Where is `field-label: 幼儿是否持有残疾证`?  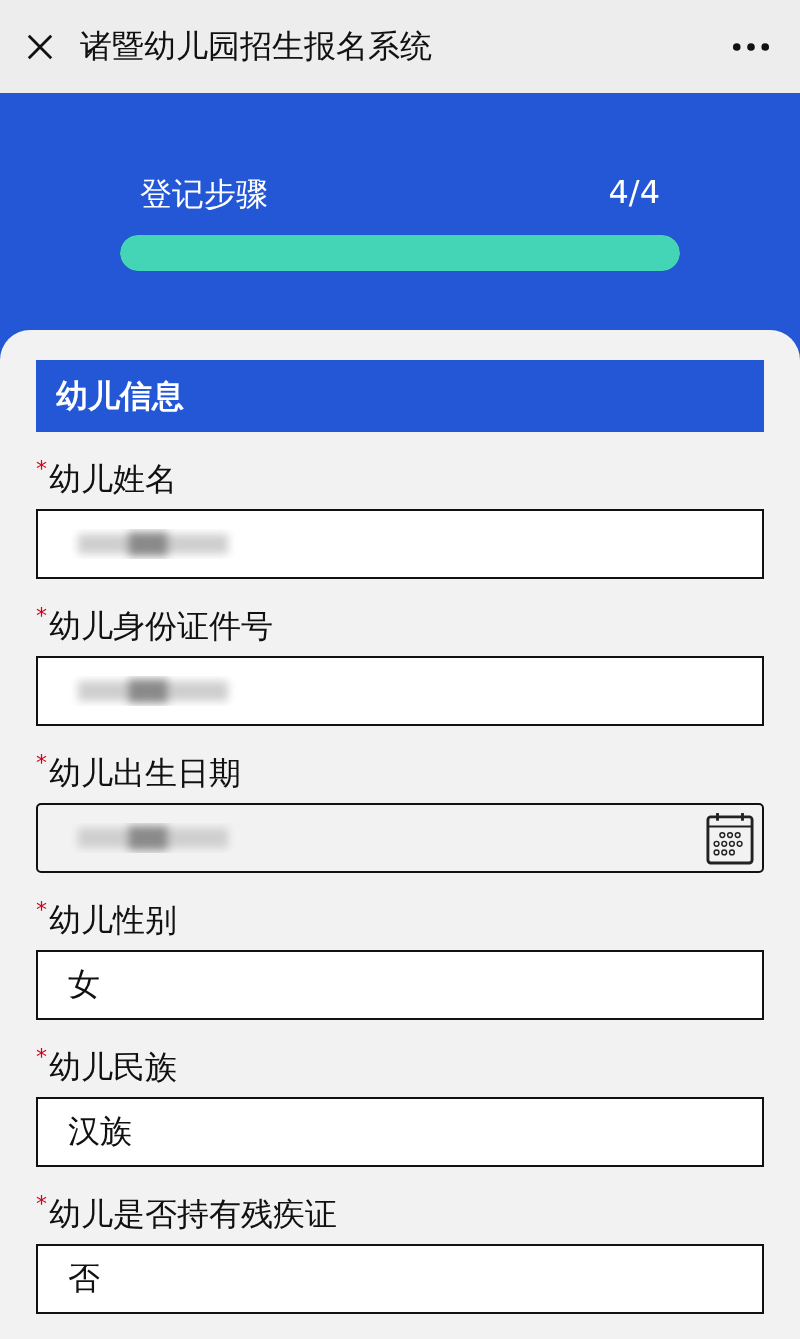
field-label: 幼儿是否持有残疾证 is located at coordinates (193, 1214).